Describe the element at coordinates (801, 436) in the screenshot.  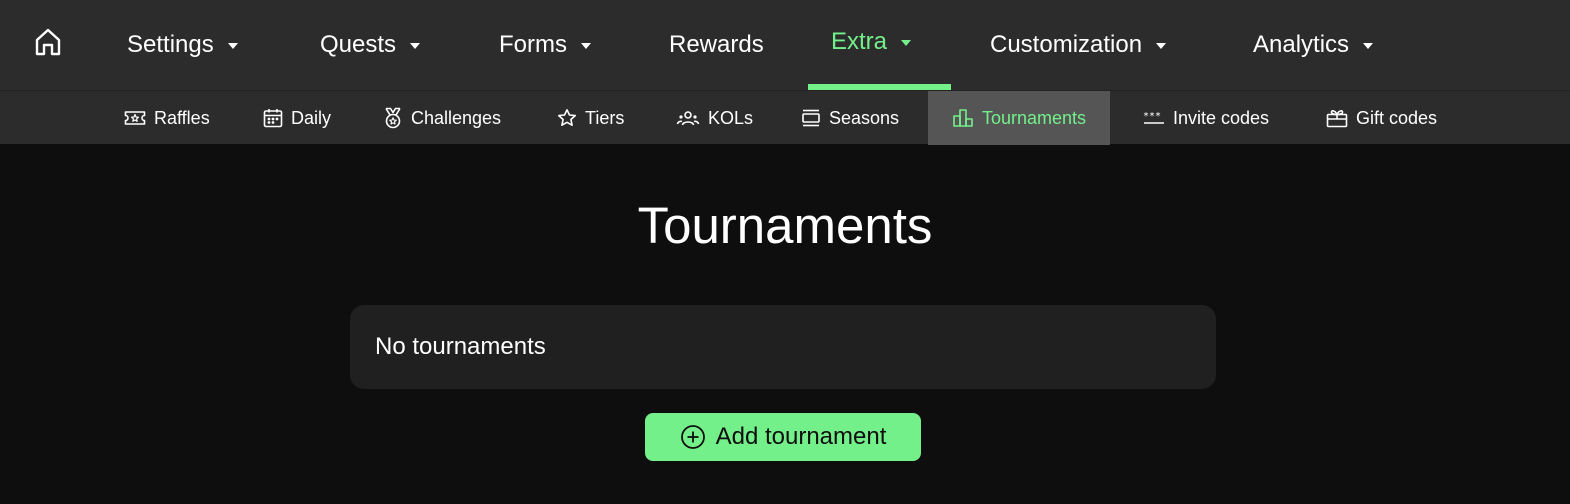
I see `add-tournament-label: Add tournament` at that location.